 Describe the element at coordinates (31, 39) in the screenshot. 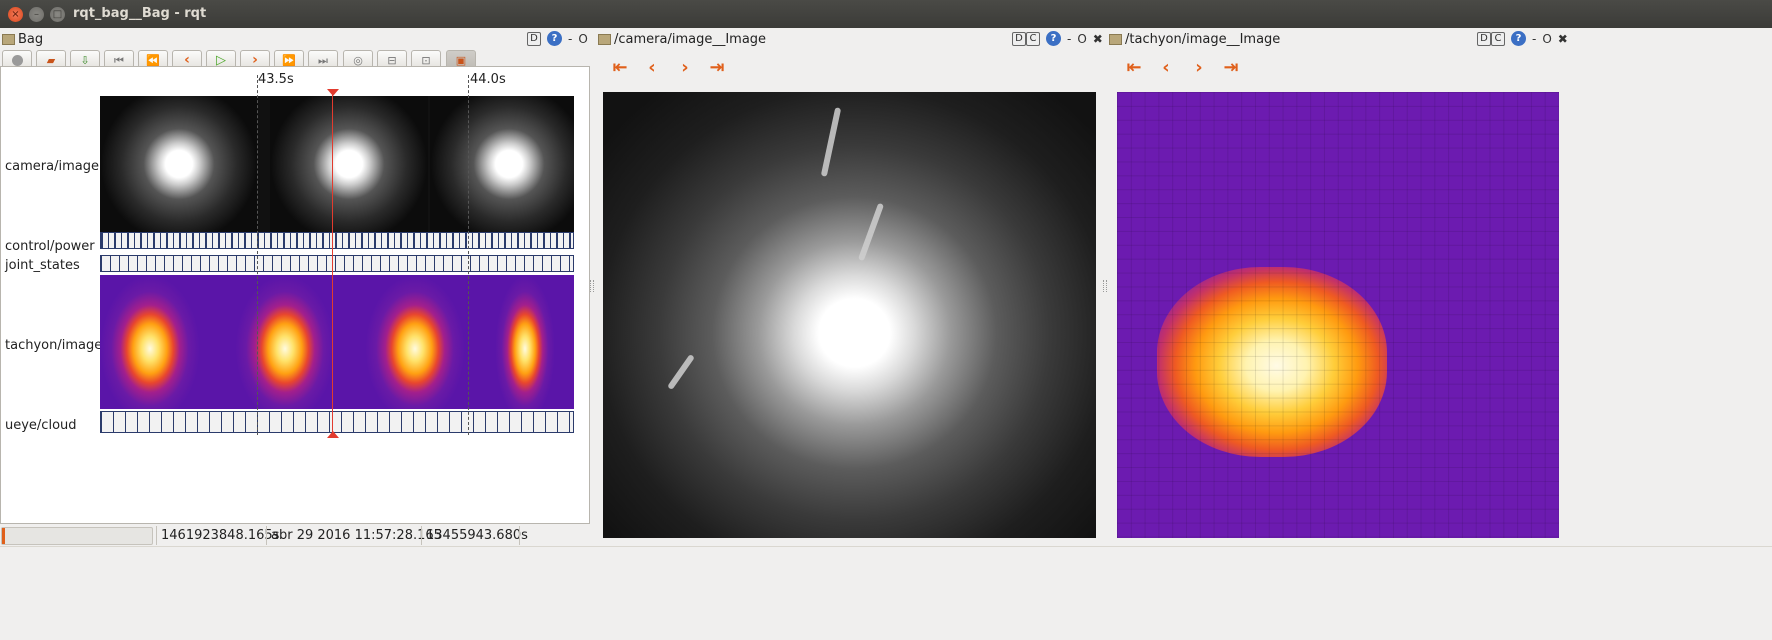

I see `bag-dock-title: Bag` at that location.